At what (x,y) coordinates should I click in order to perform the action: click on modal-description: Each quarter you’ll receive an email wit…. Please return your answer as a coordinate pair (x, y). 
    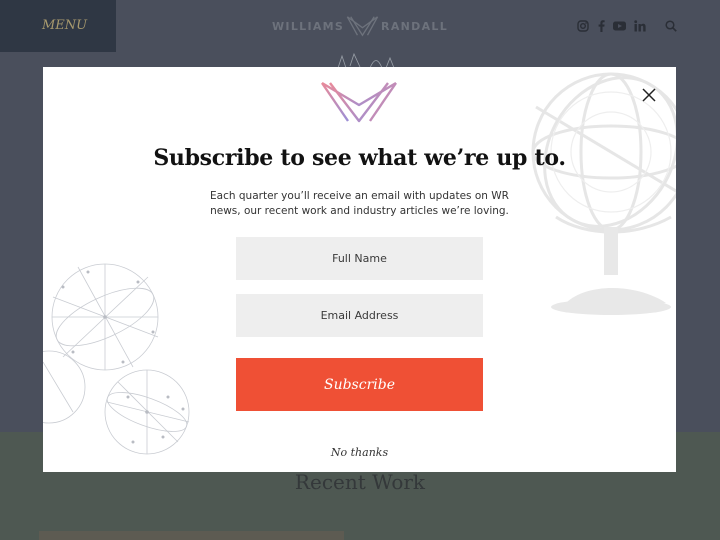
    Looking at the image, I should click on (359, 203).